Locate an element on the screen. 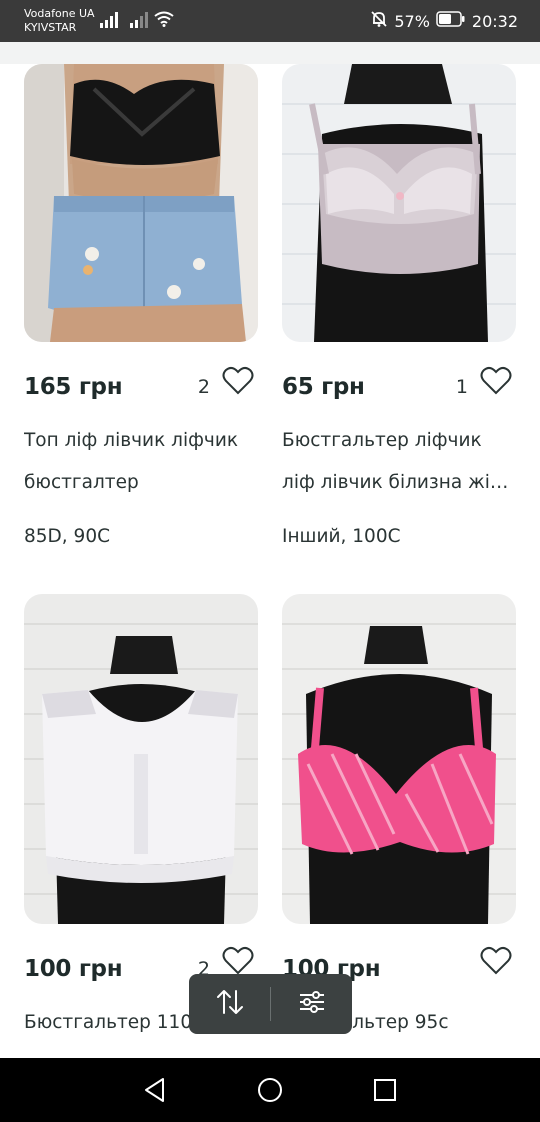 This screenshot has width=540, height=1122. battery-icon is located at coordinates (451, 21).